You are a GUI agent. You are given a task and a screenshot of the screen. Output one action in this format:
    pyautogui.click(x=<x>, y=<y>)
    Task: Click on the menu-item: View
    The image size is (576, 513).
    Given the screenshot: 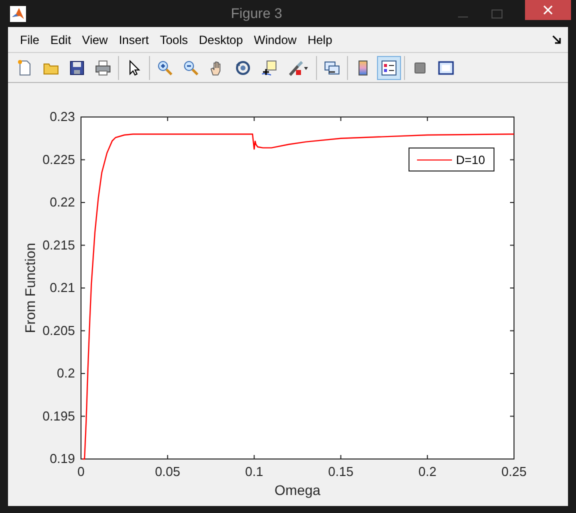 What is the action you would take?
    pyautogui.click(x=95, y=39)
    